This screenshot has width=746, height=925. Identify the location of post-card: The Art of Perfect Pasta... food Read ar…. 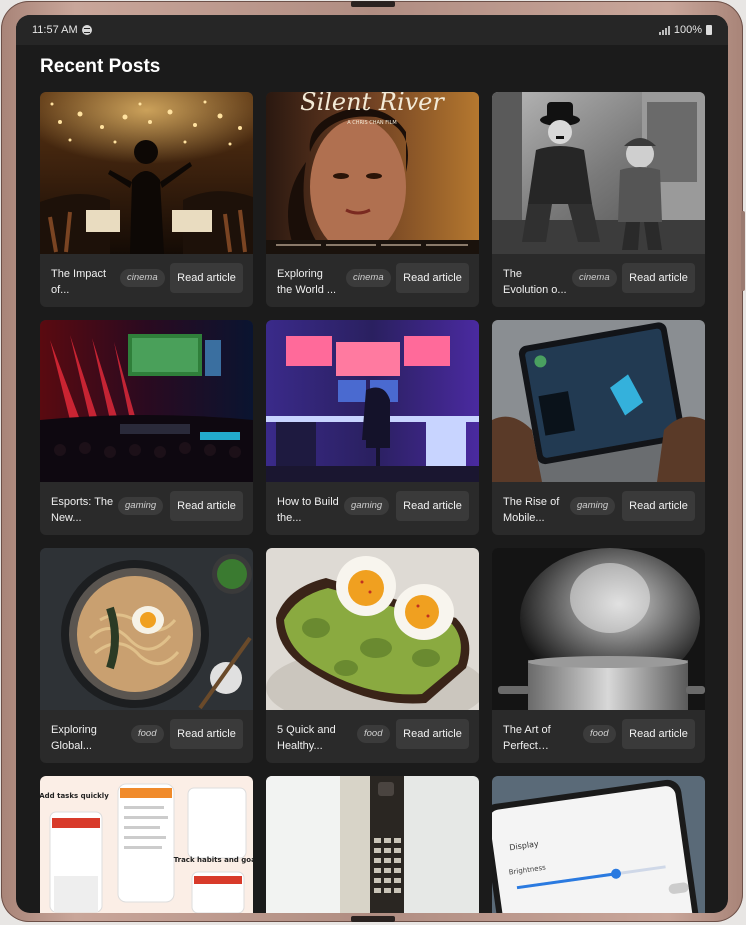
(598, 655).